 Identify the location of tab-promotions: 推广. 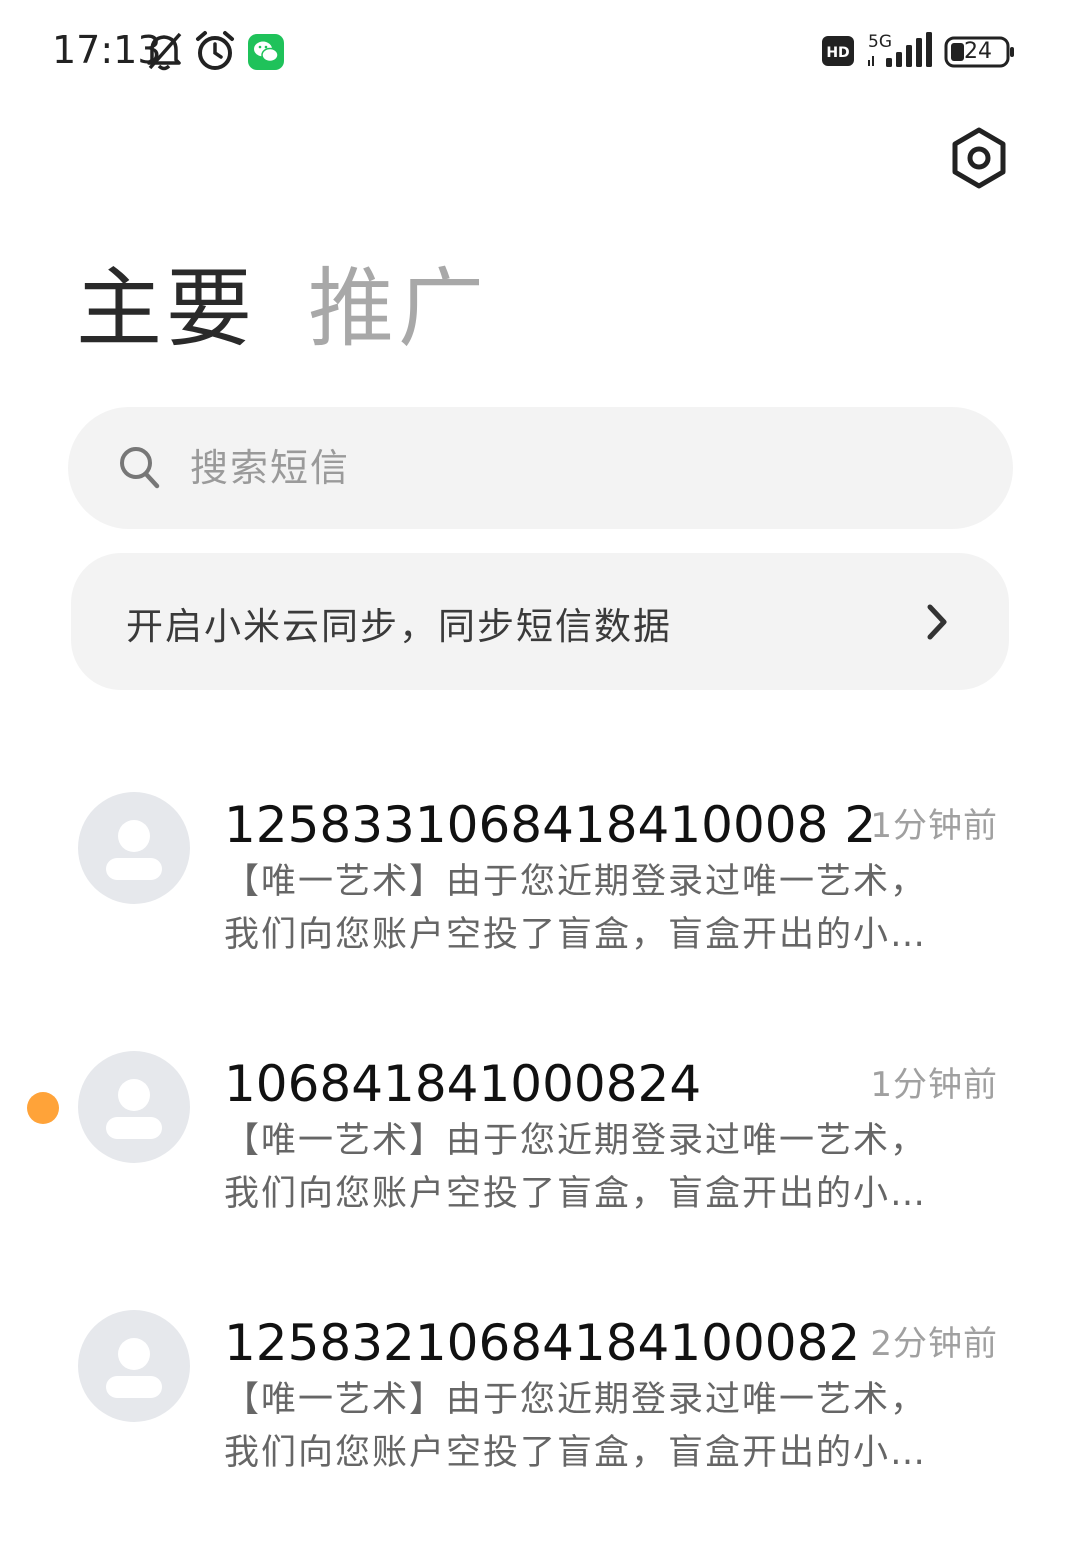
(398, 309).